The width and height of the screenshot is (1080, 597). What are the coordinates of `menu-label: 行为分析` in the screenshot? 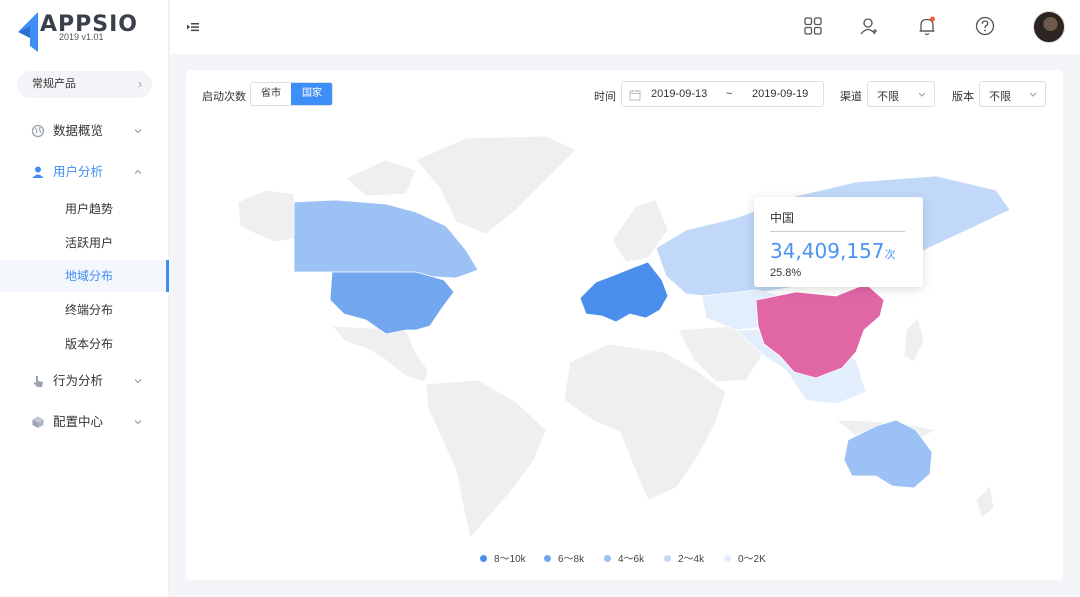 It's located at (78, 381).